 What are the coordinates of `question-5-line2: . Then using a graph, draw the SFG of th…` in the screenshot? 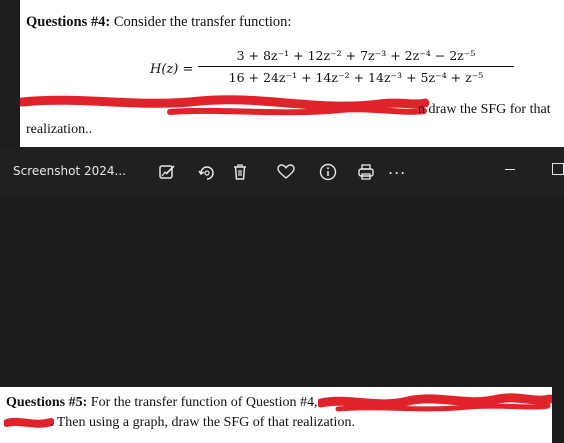 It's located at (202, 422).